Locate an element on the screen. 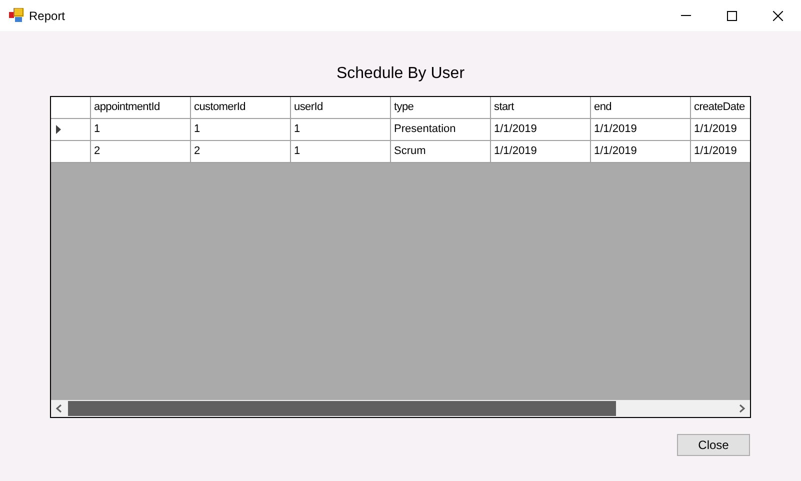  column-header: type is located at coordinates (441, 107).